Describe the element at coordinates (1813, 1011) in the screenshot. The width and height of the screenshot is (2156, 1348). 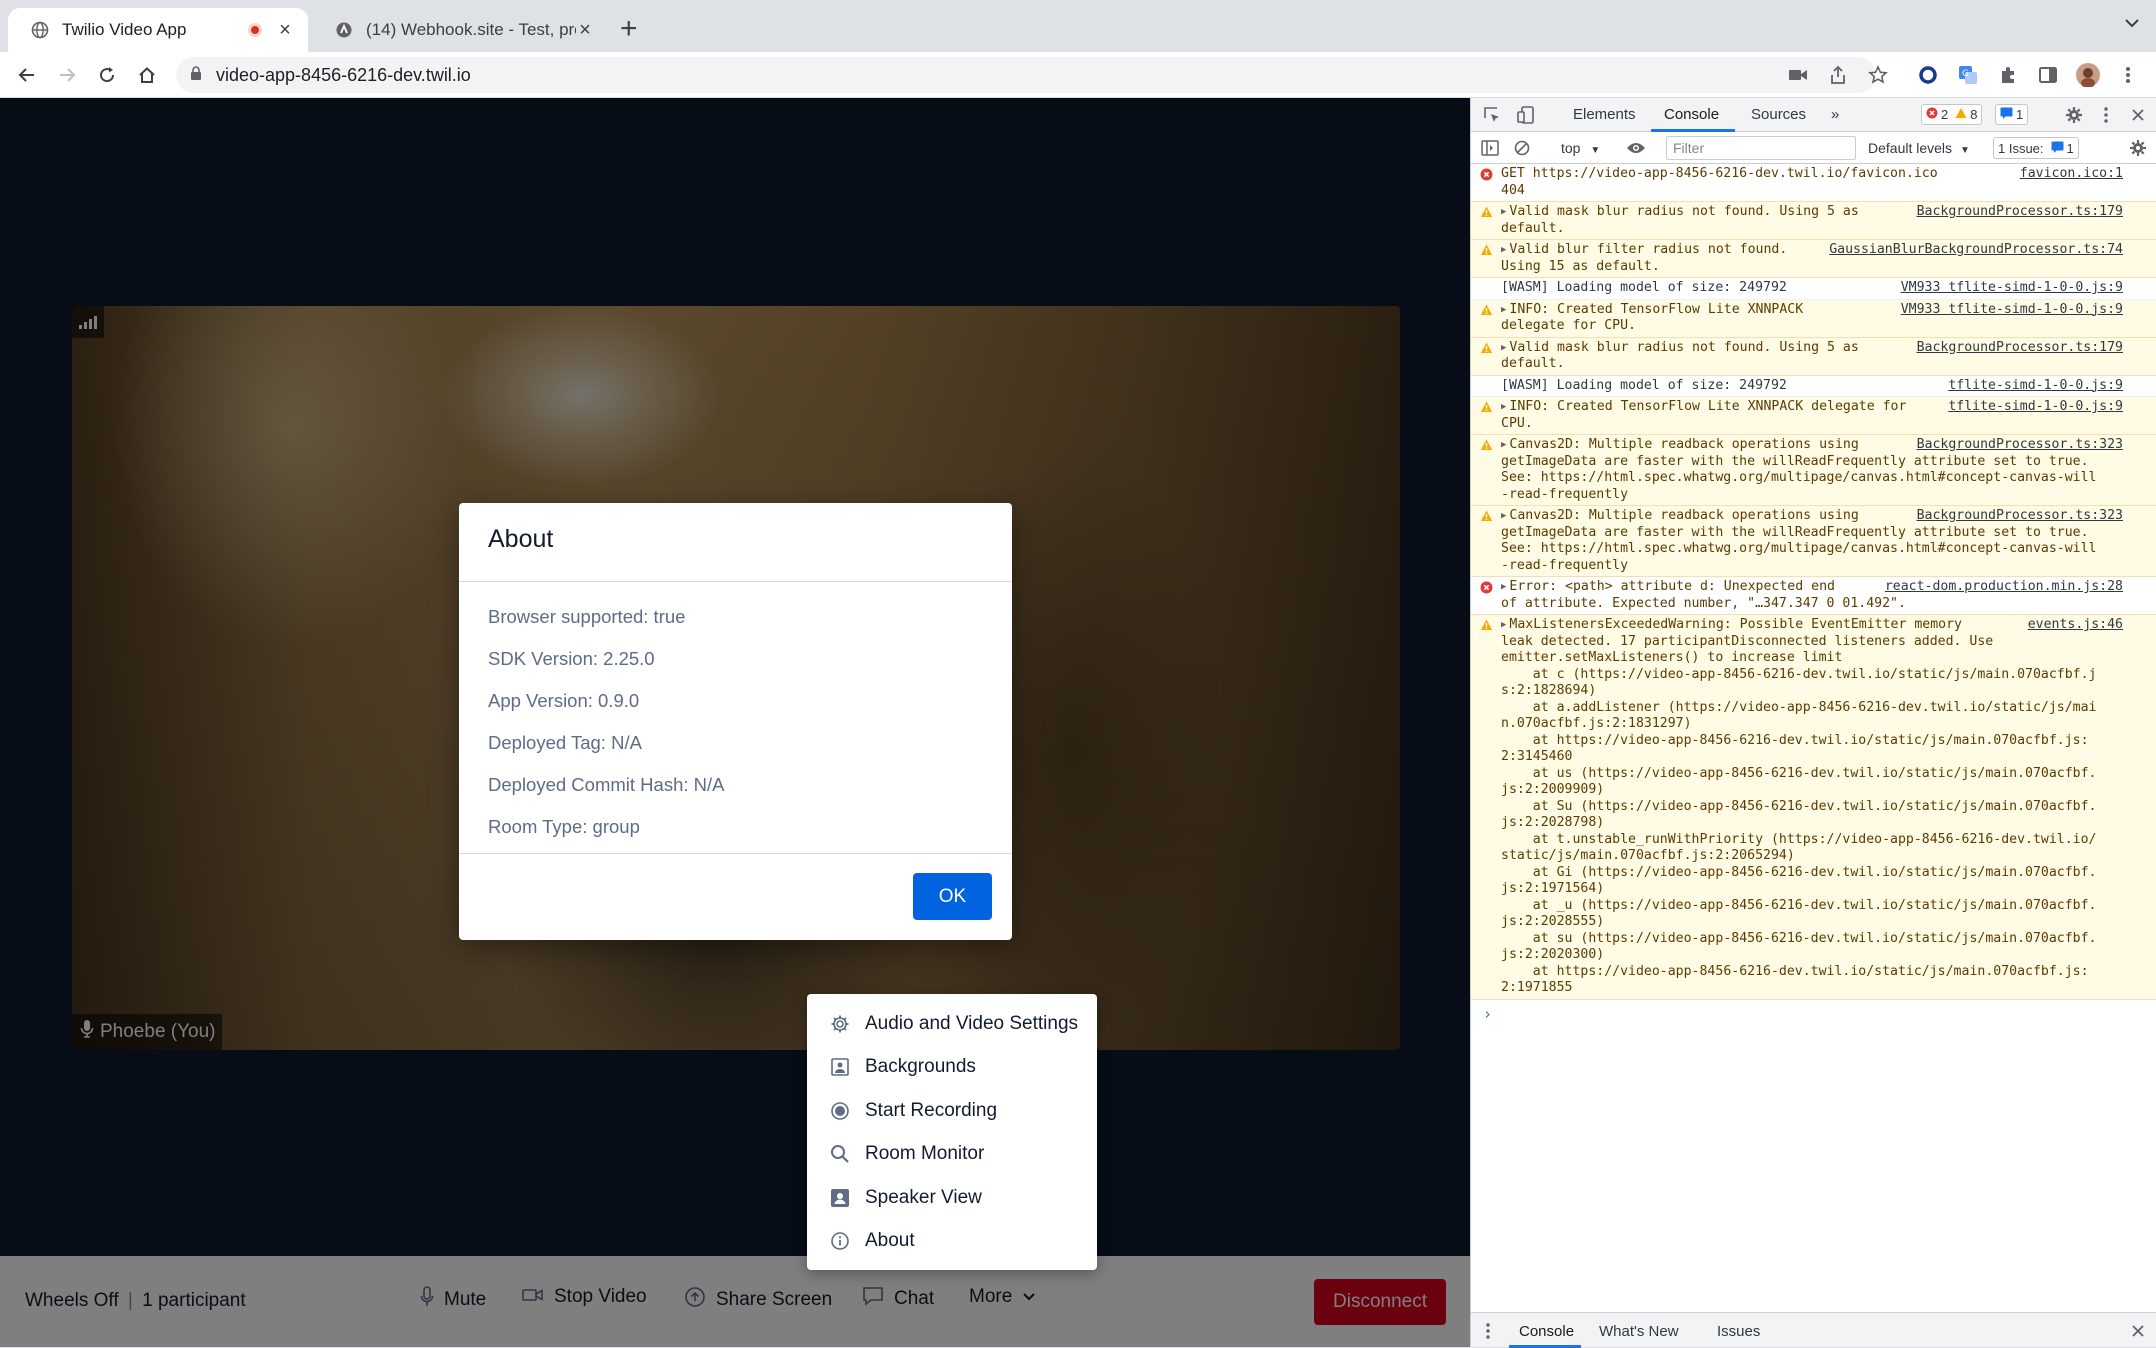
I see `console-prompt-icon: ›` at that location.